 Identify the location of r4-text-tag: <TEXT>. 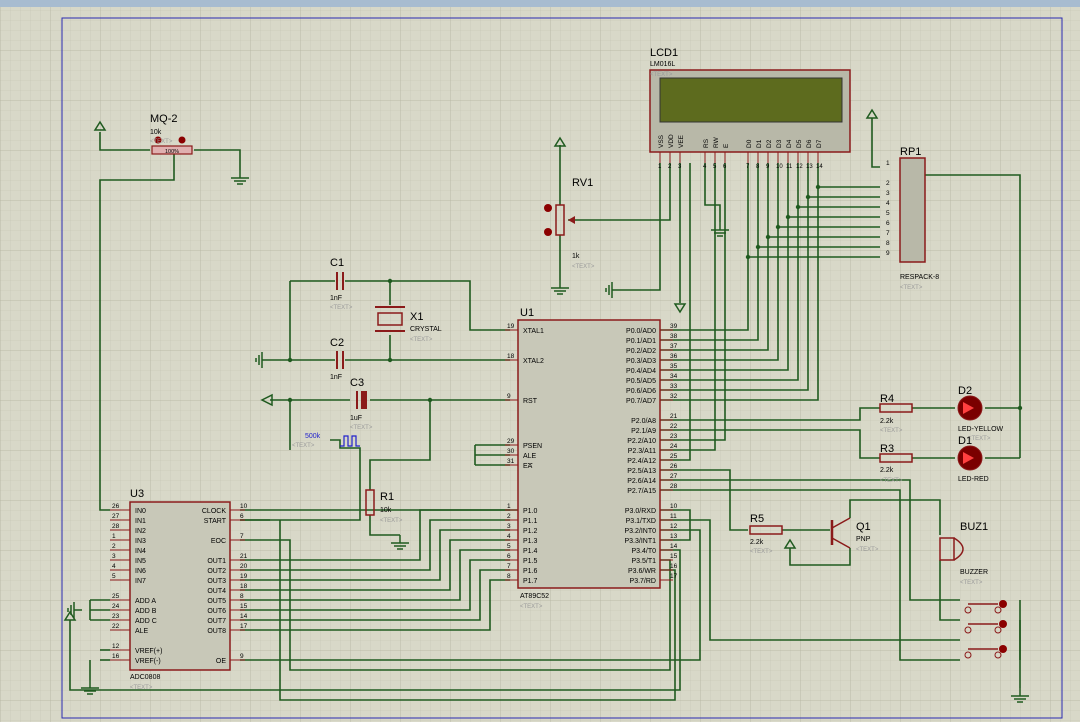
(891, 431).